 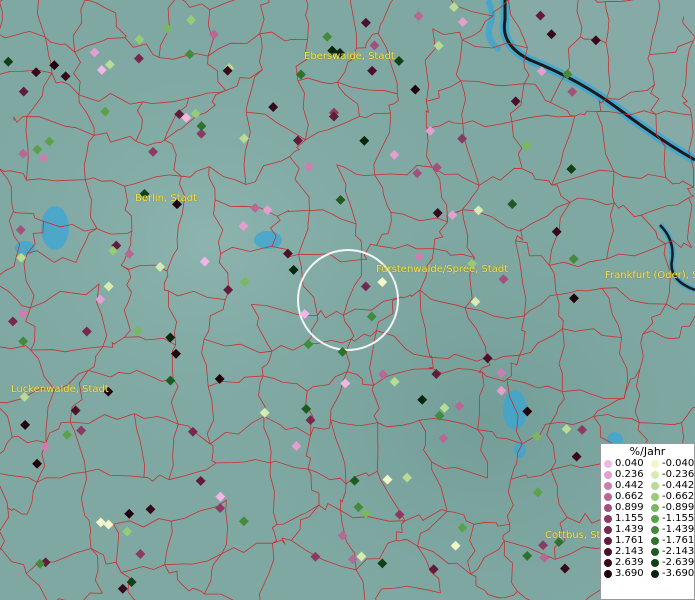 I want to click on legend-entry-negative: -1.155, so click(x=671, y=518).